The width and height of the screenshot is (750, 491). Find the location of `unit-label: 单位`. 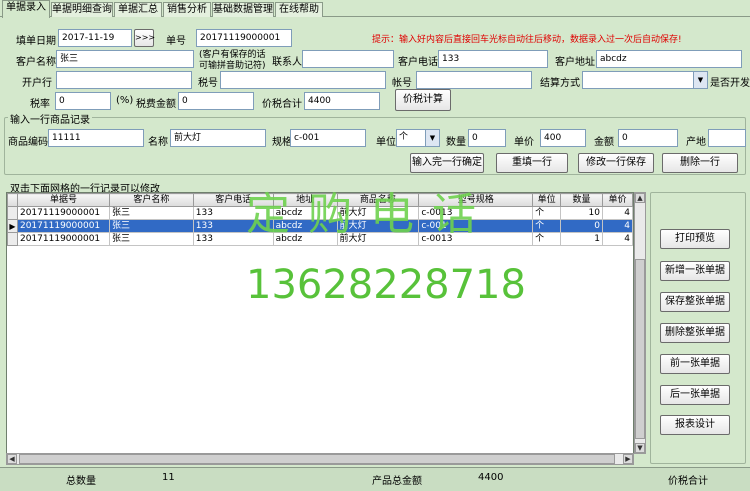

unit-label: 单位 is located at coordinates (386, 142).